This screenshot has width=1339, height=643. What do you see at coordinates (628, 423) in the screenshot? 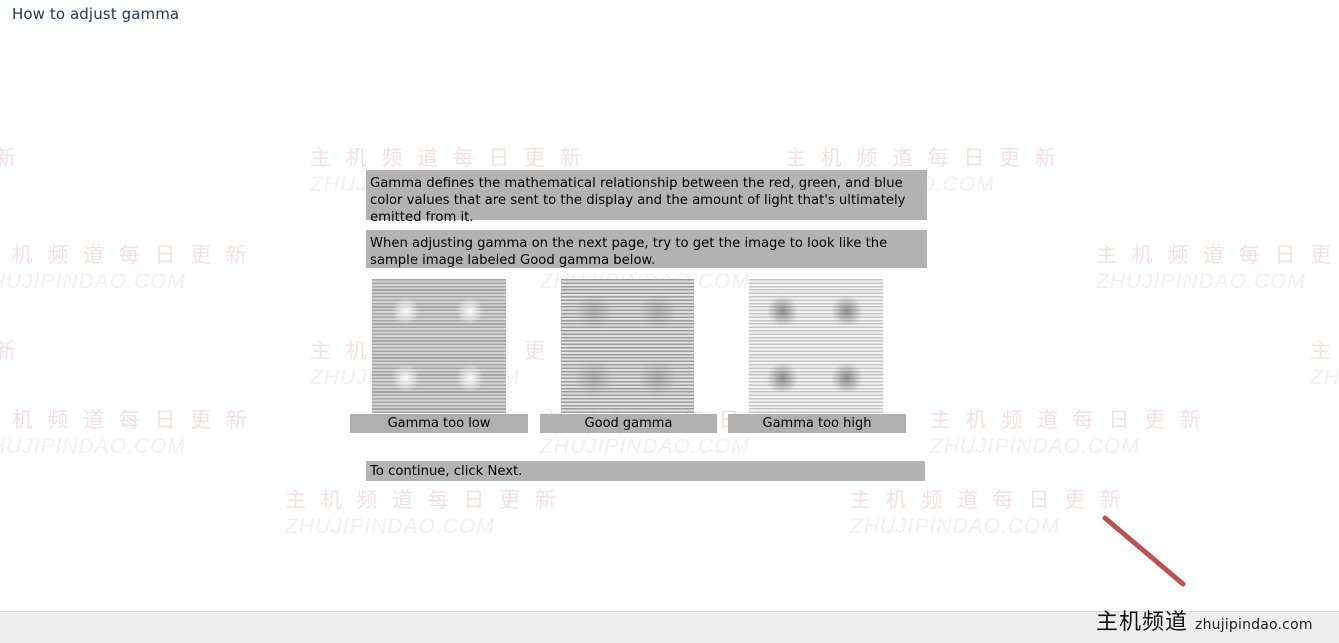
I see `sample-caption-good: Good gamma` at bounding box center [628, 423].